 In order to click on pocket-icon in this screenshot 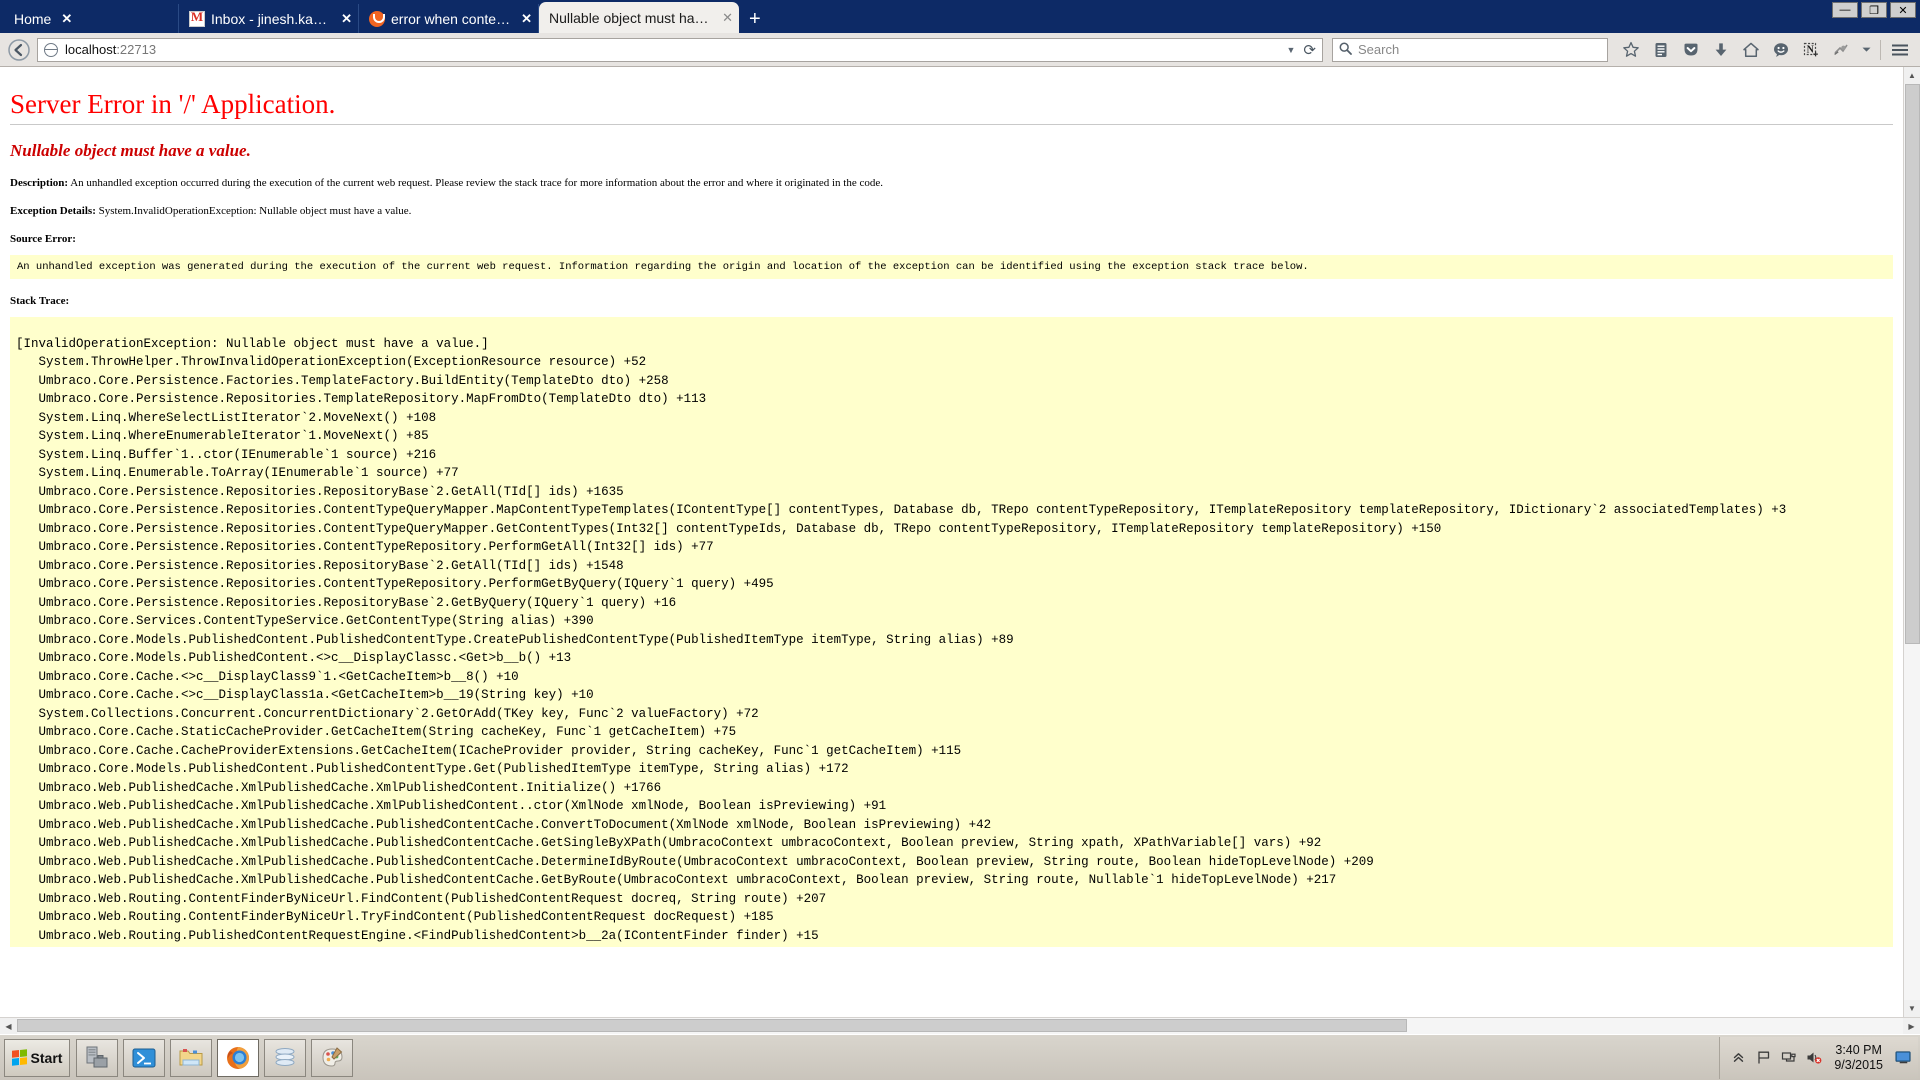, I will do `click(1691, 50)`.